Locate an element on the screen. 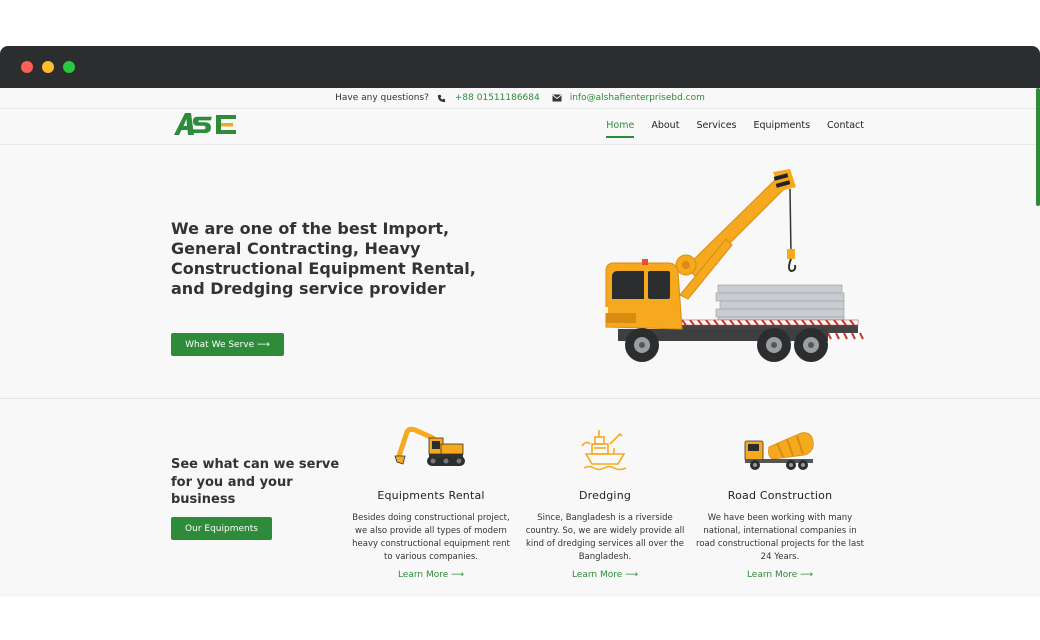  what-we-serve-button: What We Serve ⟶ is located at coordinates (227, 344).